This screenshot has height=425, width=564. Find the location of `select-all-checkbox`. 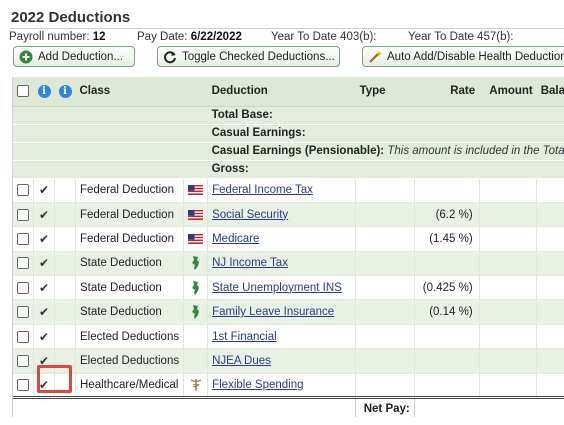

select-all-checkbox is located at coordinates (23, 91).